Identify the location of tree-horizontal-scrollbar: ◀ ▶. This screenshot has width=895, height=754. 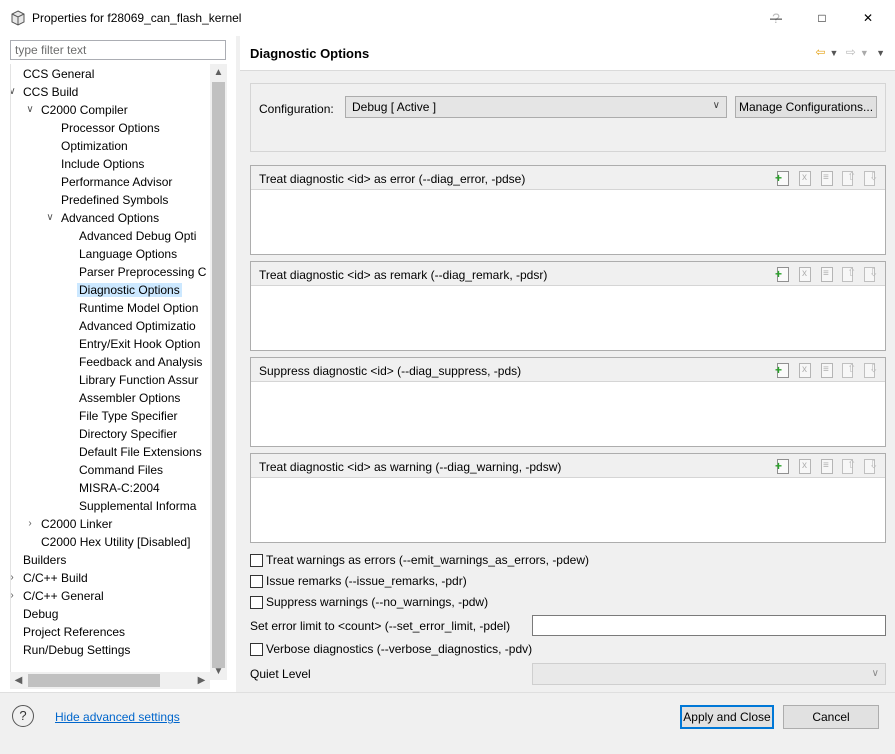
(110, 680).